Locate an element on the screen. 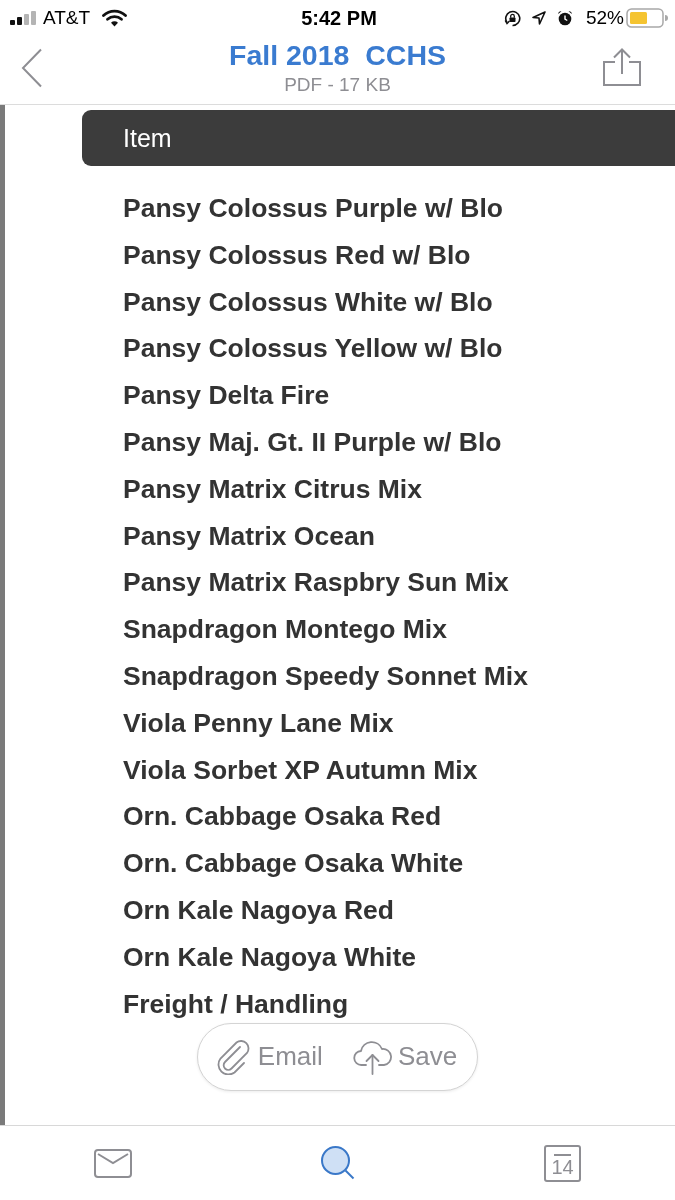 The height and width of the screenshot is (1200, 675). battery-percent: 52% is located at coordinates (604, 18).